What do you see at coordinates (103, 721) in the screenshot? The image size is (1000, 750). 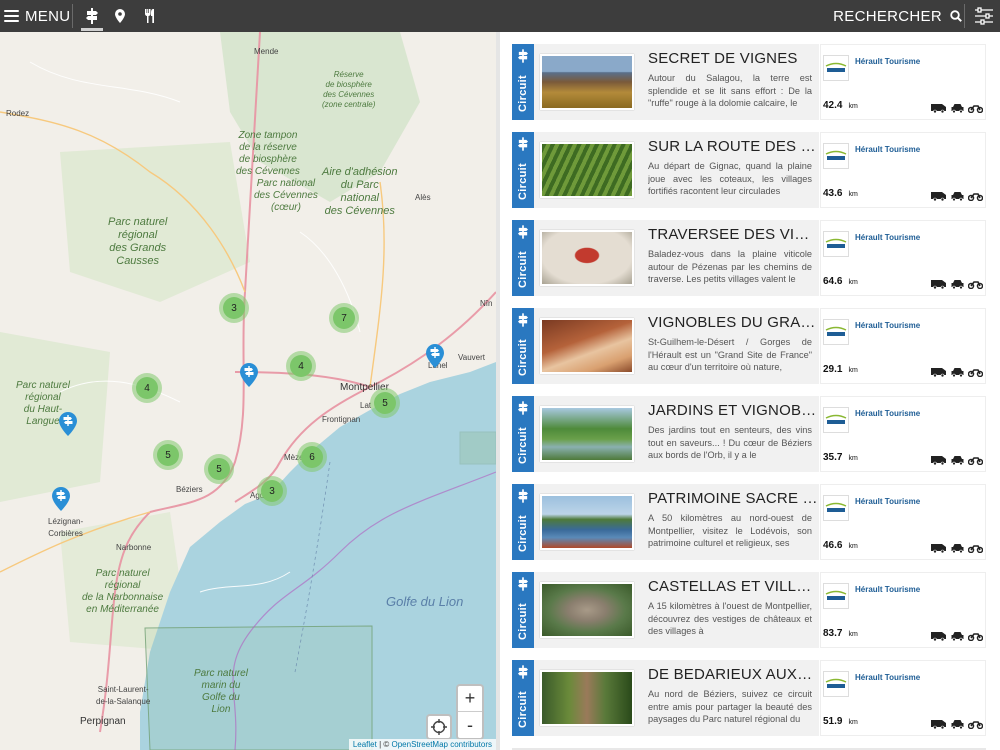 I see `map-label: Perpignan` at bounding box center [103, 721].